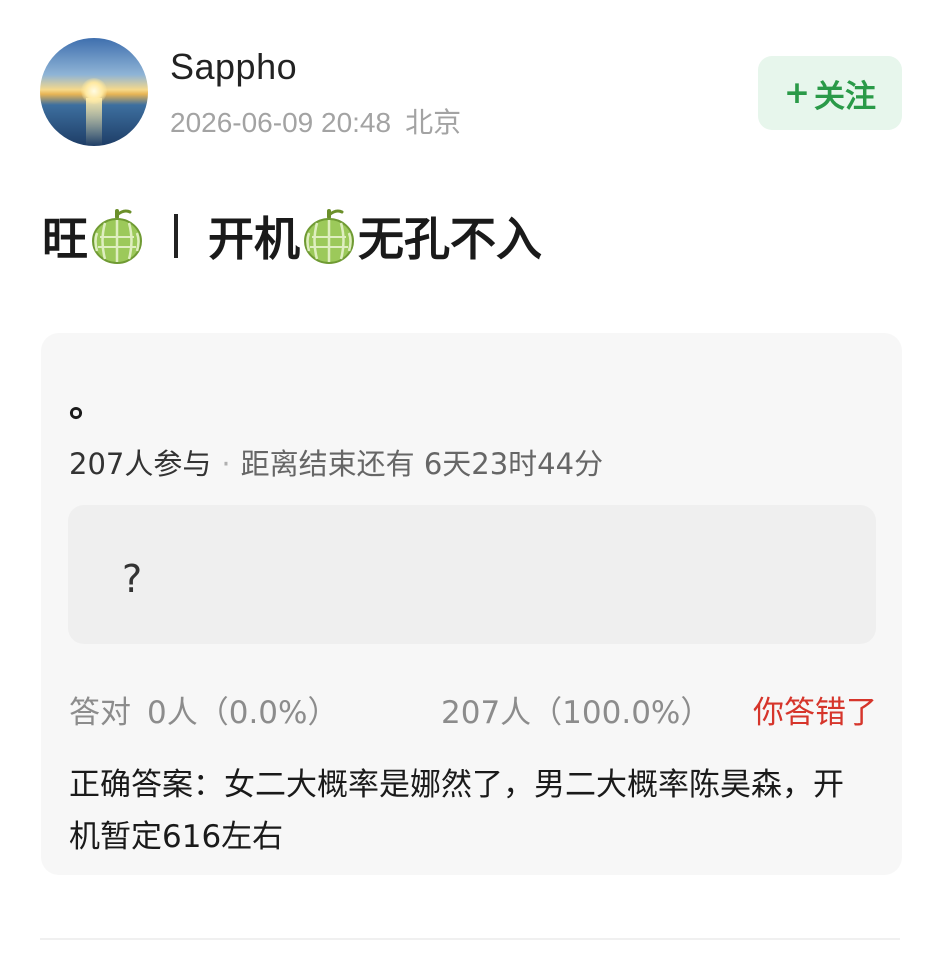 This screenshot has width=939, height=963. What do you see at coordinates (433, 122) in the screenshot?
I see `post-location: 北京` at bounding box center [433, 122].